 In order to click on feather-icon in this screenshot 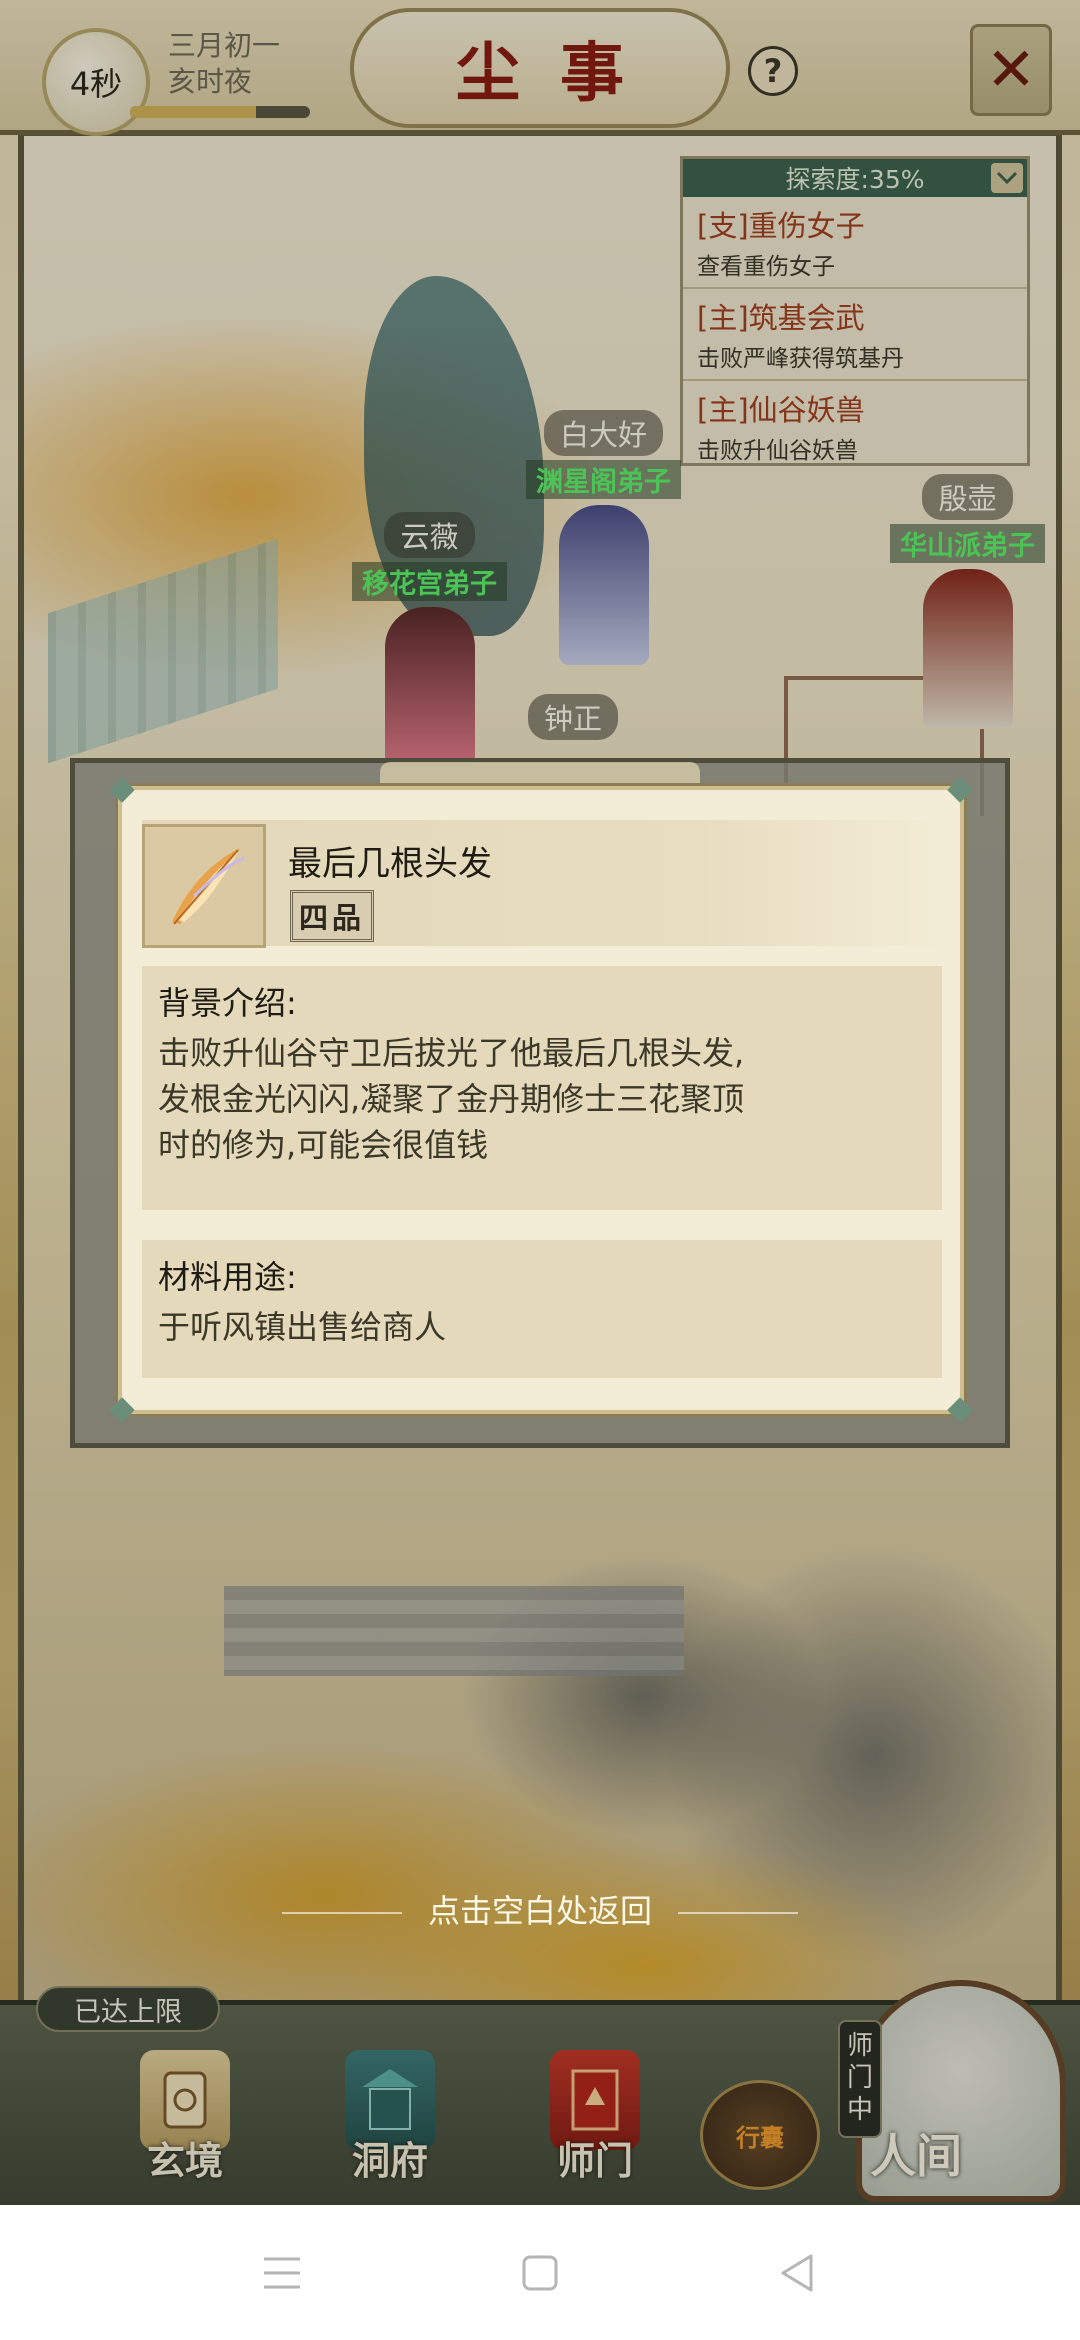, I will do `click(204, 886)`.